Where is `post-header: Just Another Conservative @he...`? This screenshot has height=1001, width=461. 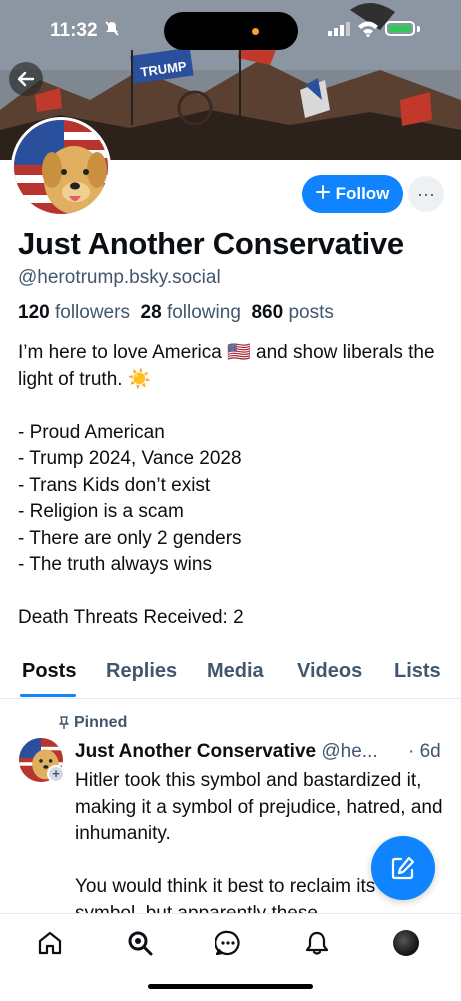 post-header: Just Another Conservative @he... is located at coordinates (260, 752).